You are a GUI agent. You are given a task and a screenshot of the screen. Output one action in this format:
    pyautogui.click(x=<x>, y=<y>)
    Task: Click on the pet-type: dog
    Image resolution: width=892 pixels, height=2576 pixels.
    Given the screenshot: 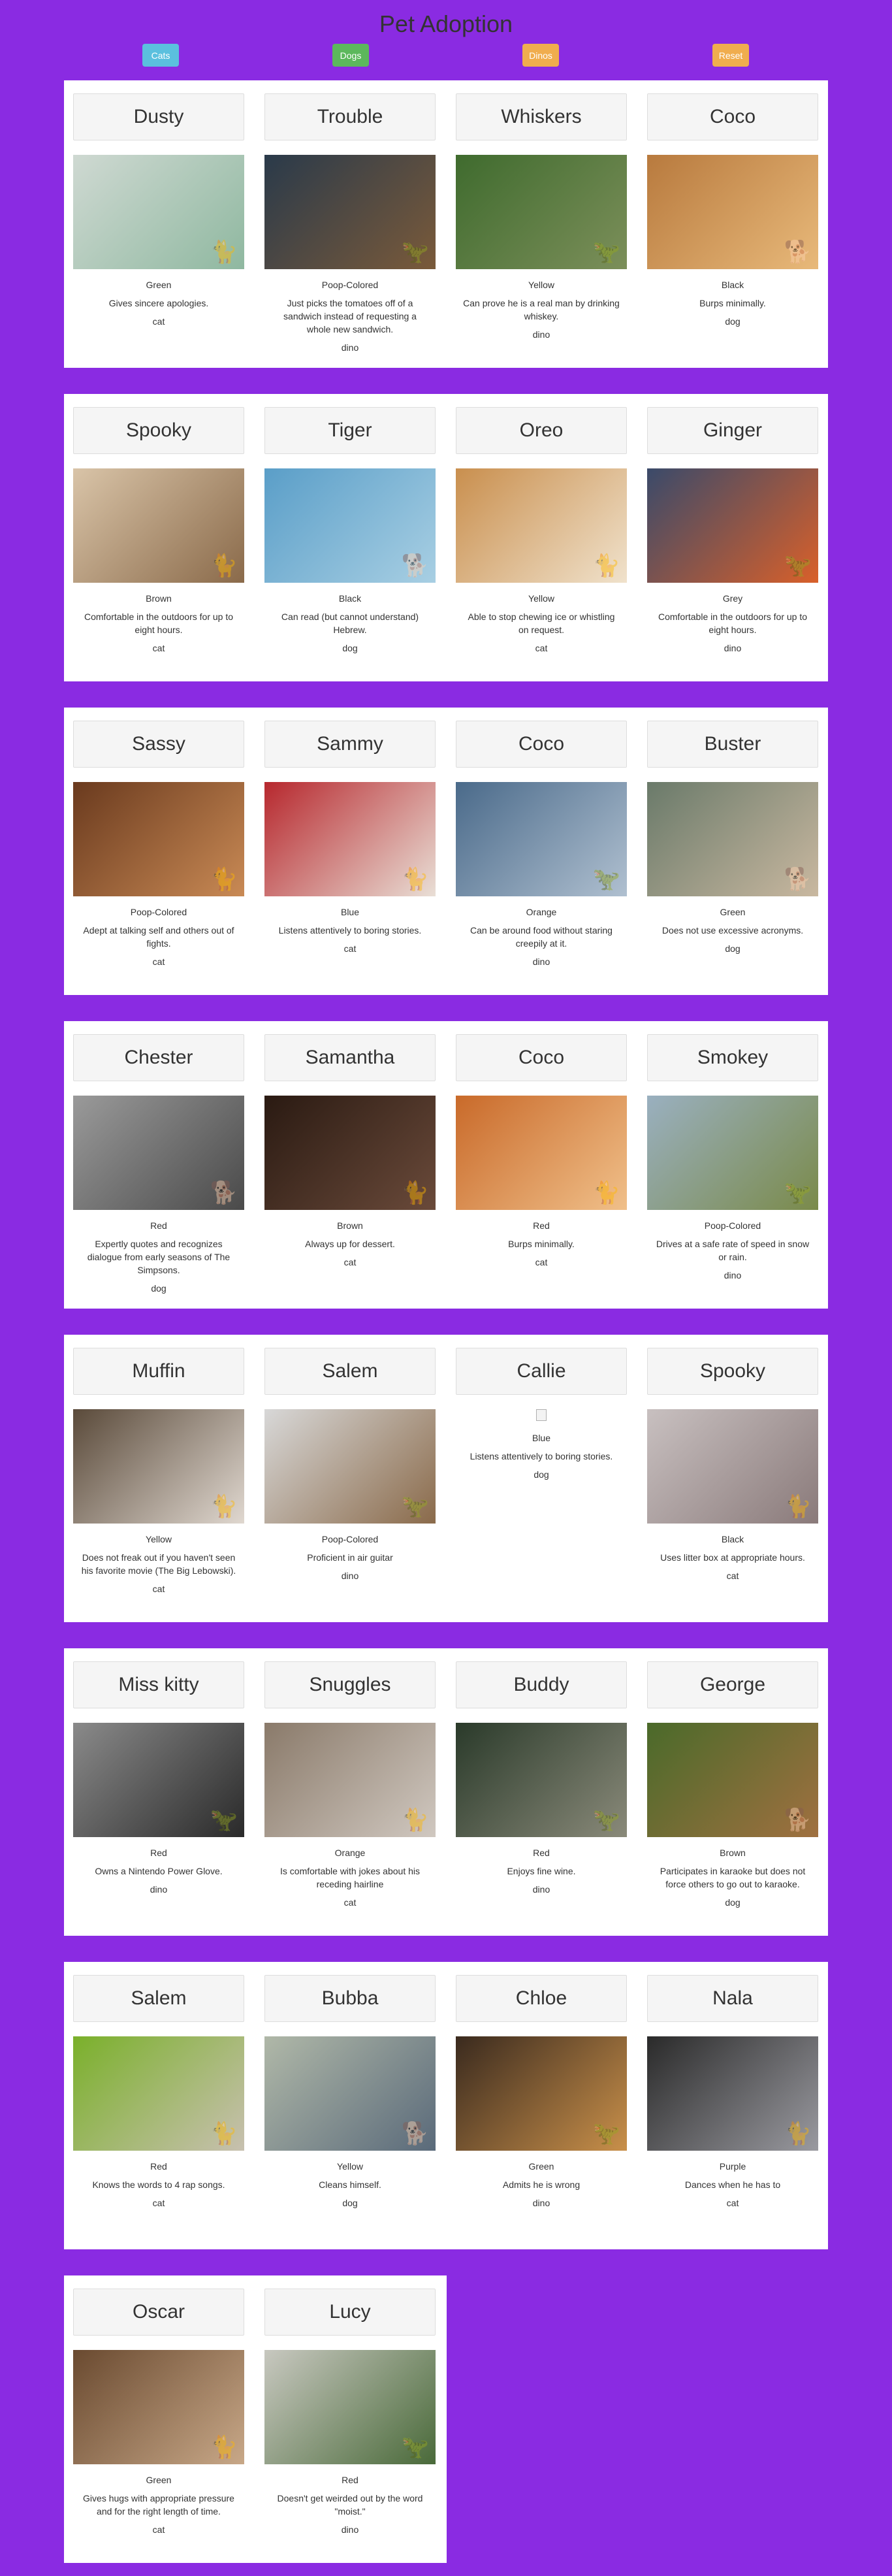 What is the action you would take?
    pyautogui.click(x=350, y=2203)
    